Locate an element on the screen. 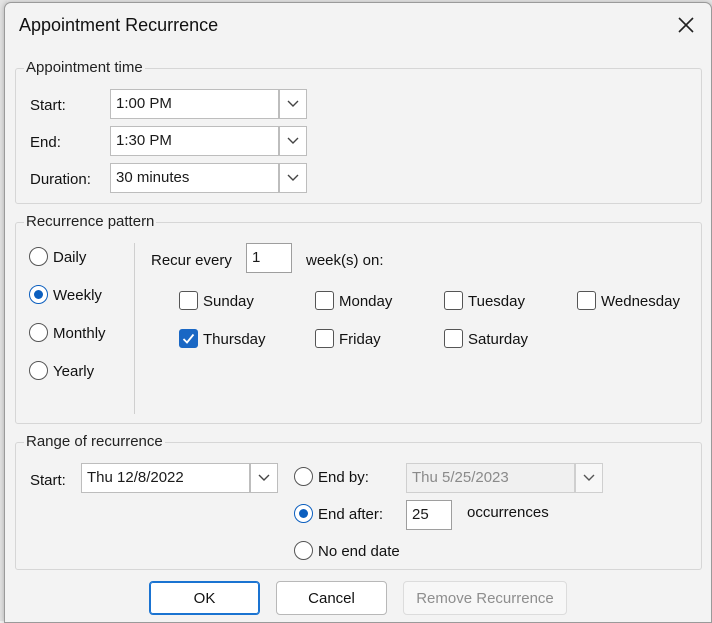  wednesday-checkbox is located at coordinates (586, 300).